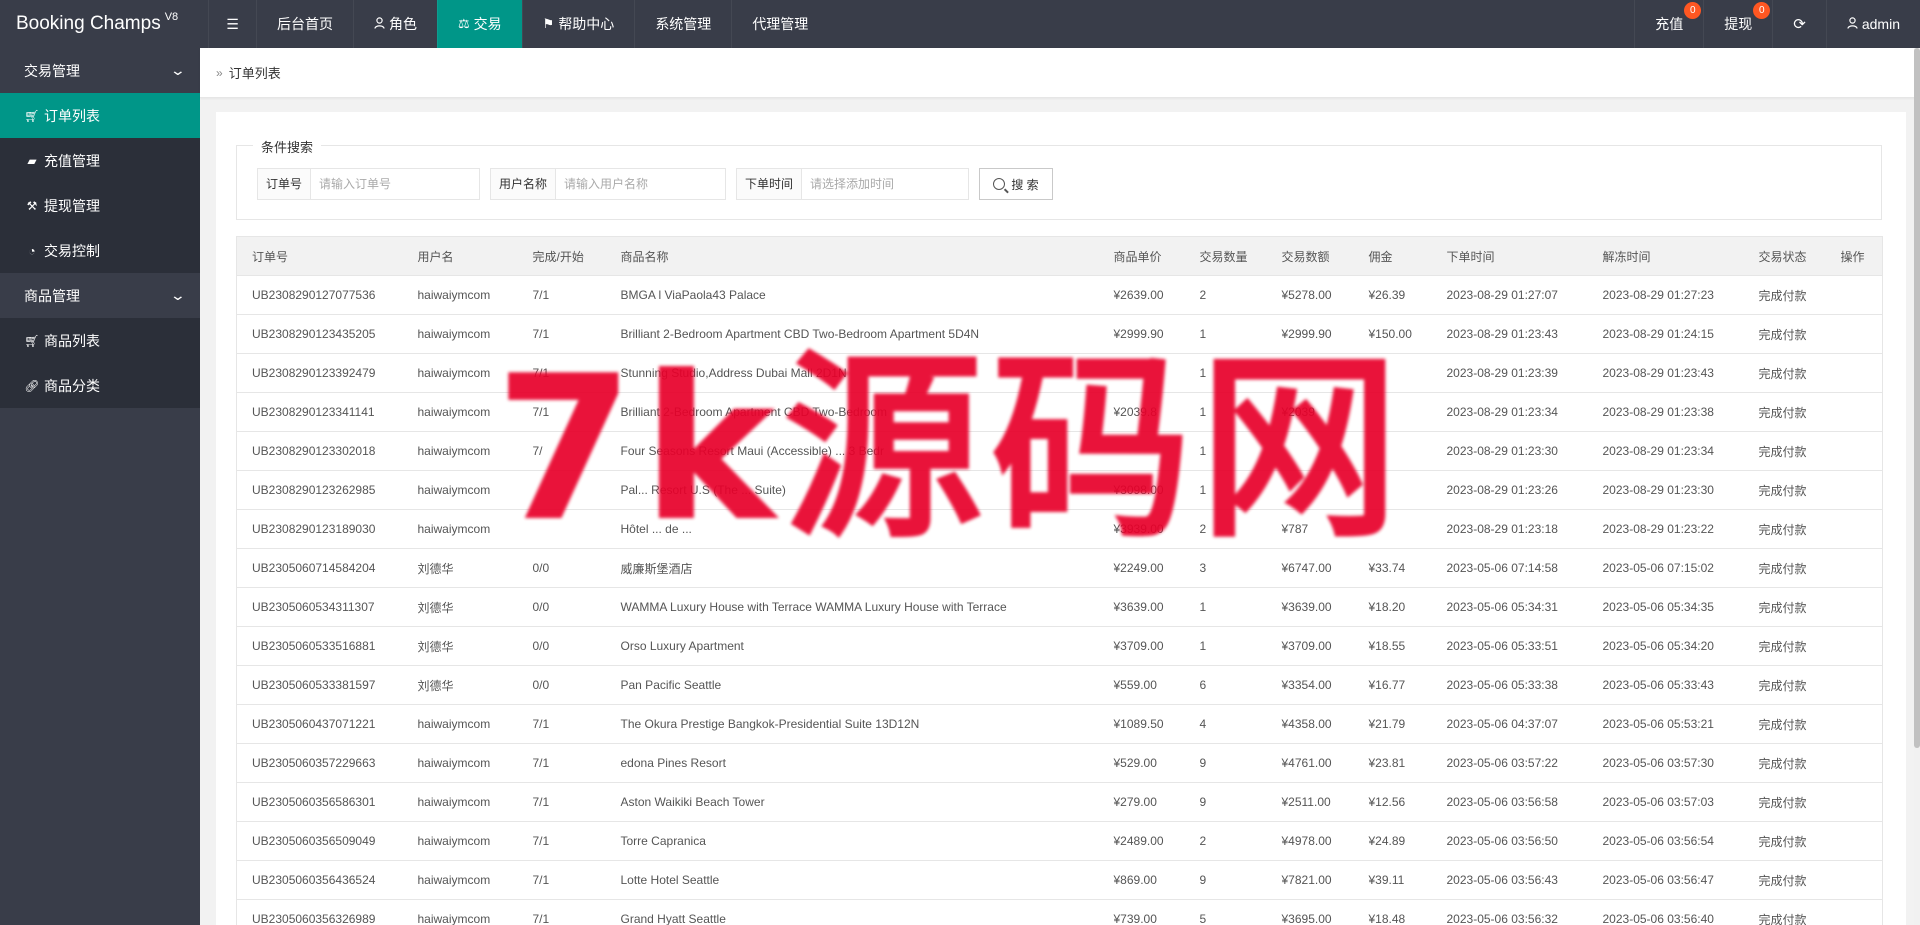  Describe the element at coordinates (1799, 24) in the screenshot. I see `refresh-button: ⟳` at that location.